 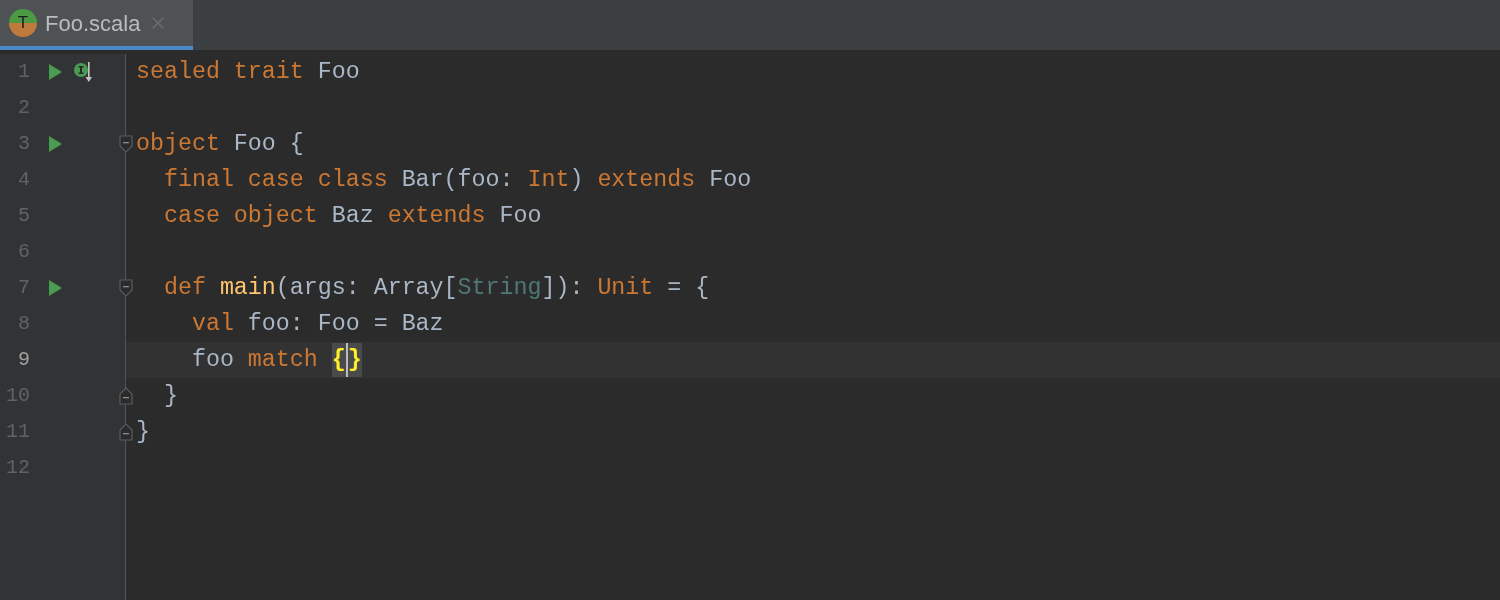 What do you see at coordinates (248, 72) in the screenshot?
I see `code-line: sealed trait Foo` at bounding box center [248, 72].